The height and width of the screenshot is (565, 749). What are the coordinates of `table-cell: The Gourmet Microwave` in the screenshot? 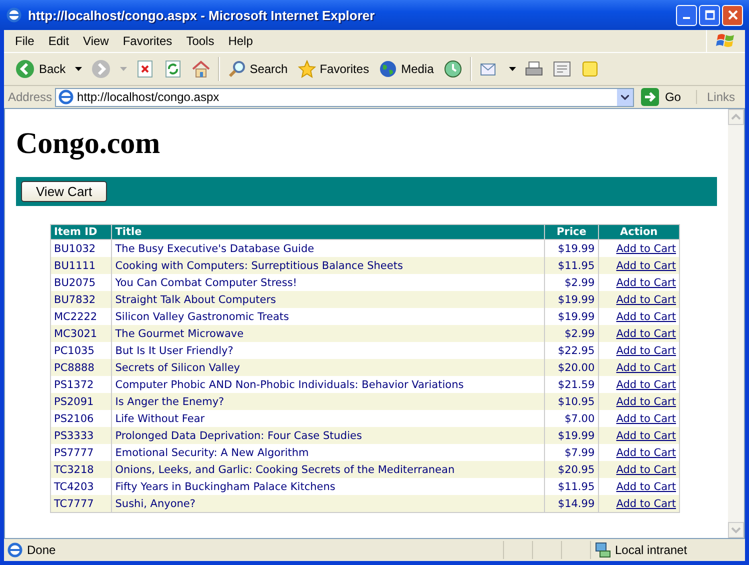 It's located at (328, 333).